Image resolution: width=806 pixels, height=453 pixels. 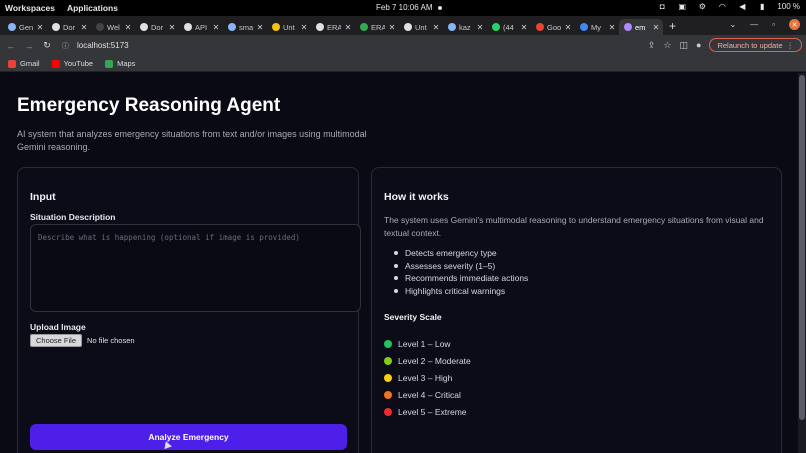 What do you see at coordinates (67, 46) in the screenshot?
I see `site-info-icon: ⓘ` at bounding box center [67, 46].